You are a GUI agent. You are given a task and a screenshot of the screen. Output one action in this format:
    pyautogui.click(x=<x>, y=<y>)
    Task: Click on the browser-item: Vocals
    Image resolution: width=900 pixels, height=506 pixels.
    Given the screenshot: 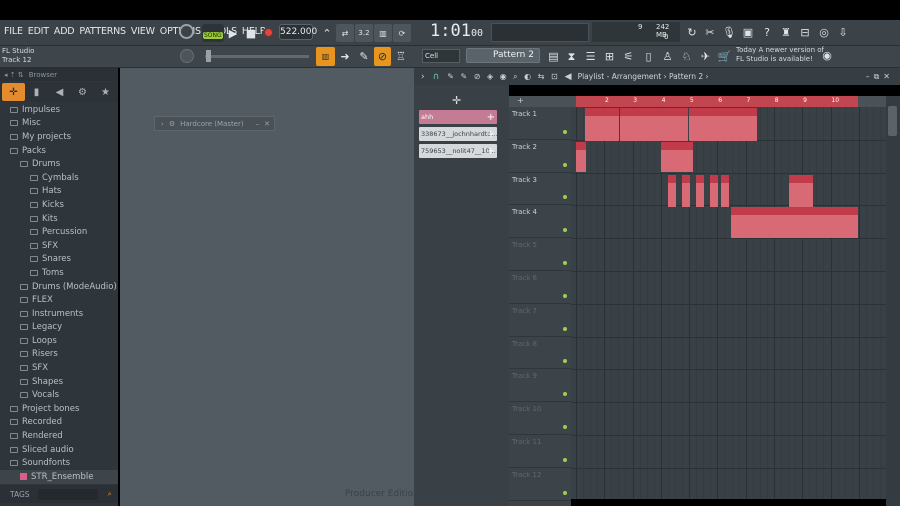 What is the action you would take?
    pyautogui.click(x=59, y=395)
    